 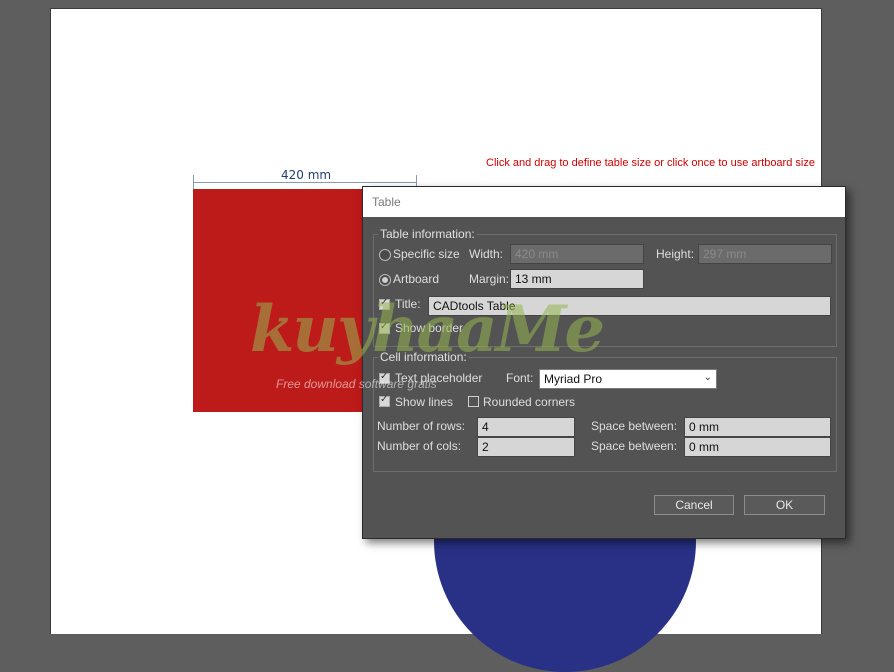 What do you see at coordinates (784, 505) in the screenshot?
I see `ok-button: OK` at bounding box center [784, 505].